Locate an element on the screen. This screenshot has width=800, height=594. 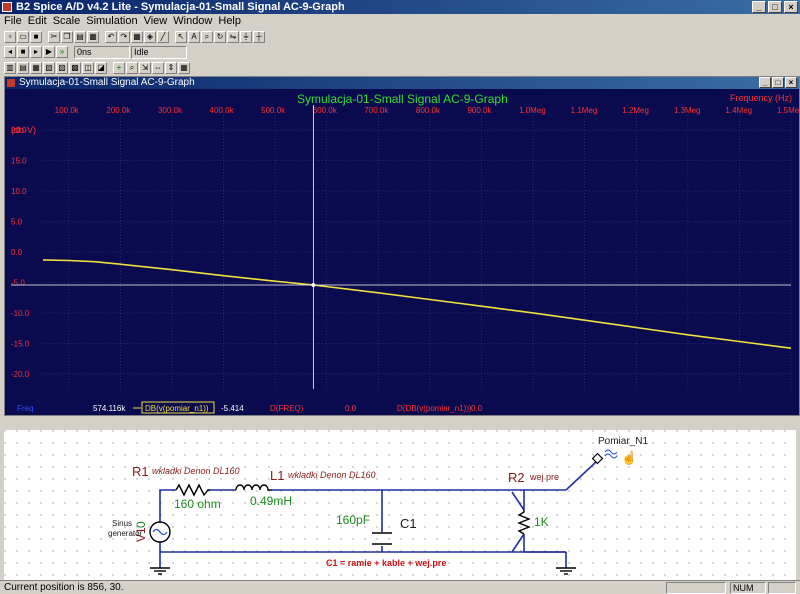
maximize-button: □ is located at coordinates (775, 7).